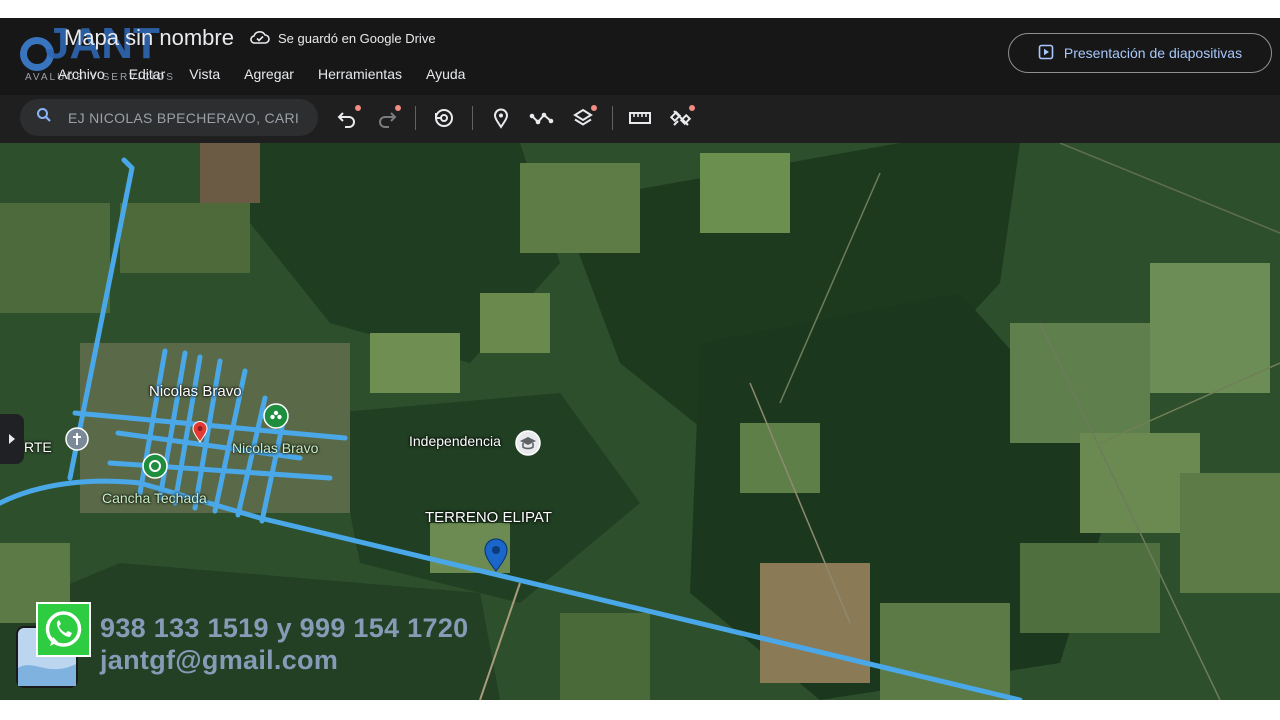  Describe the element at coordinates (528, 443) in the screenshot. I see `school-icon` at that location.